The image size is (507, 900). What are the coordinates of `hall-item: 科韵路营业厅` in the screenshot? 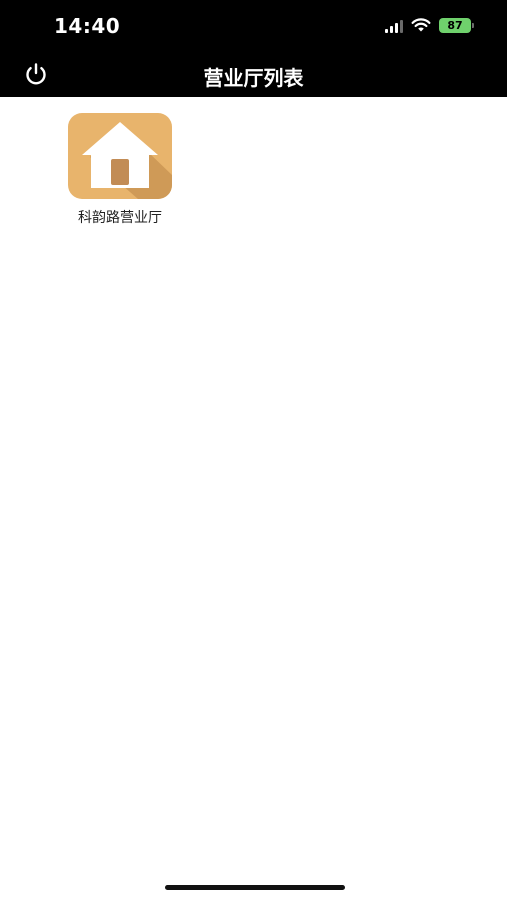 It's located at (120, 170).